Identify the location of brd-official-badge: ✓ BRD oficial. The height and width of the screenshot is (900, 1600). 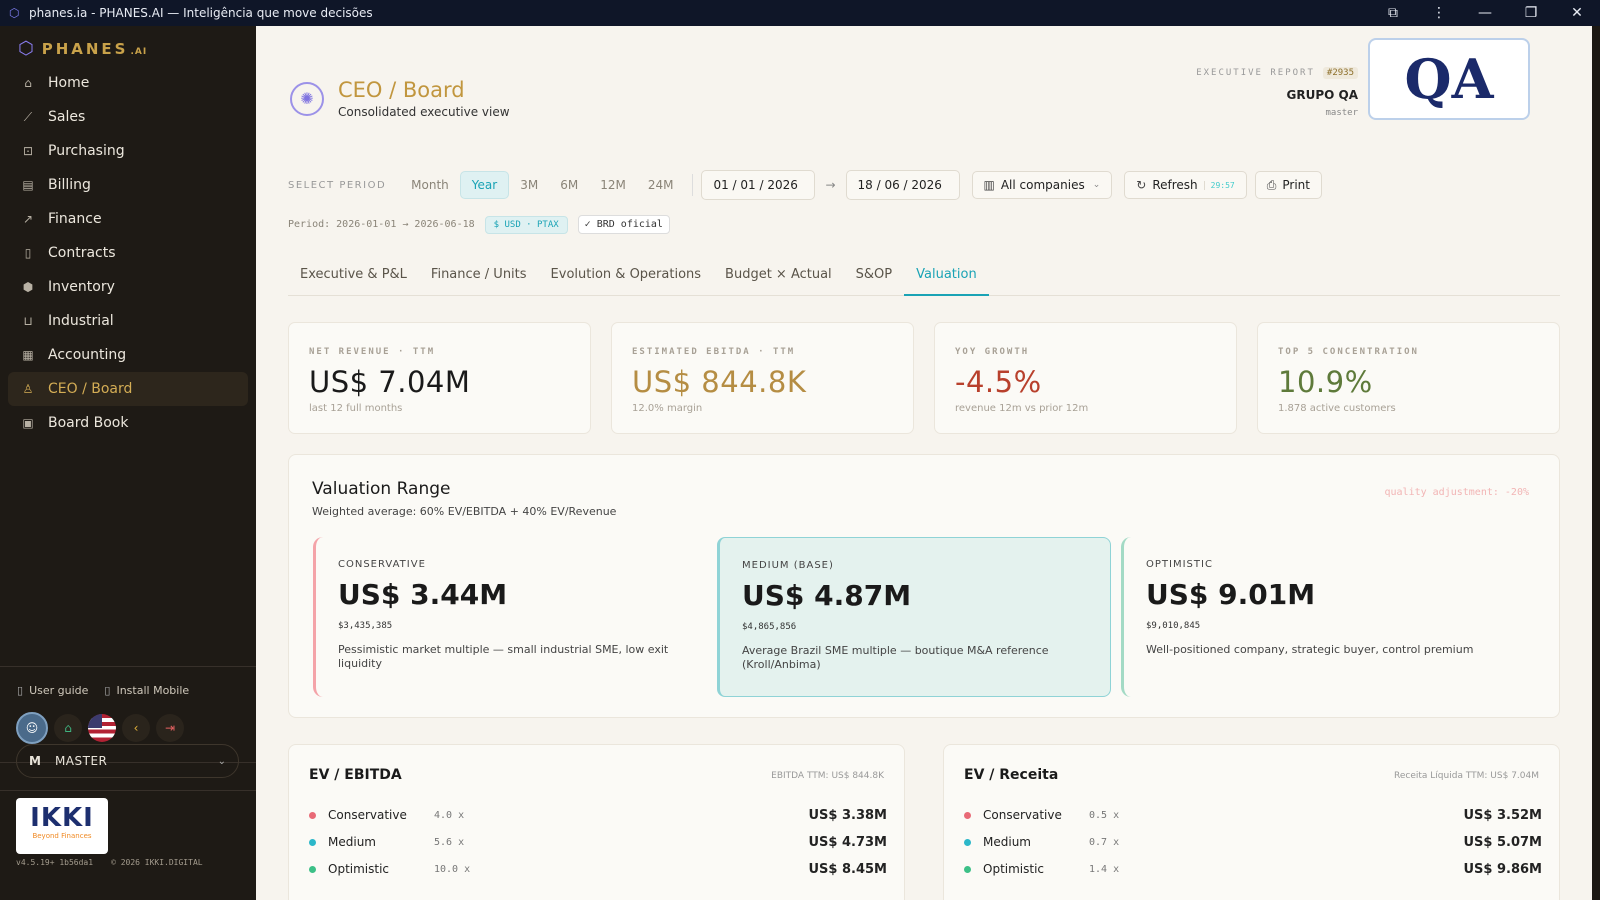
(623, 224).